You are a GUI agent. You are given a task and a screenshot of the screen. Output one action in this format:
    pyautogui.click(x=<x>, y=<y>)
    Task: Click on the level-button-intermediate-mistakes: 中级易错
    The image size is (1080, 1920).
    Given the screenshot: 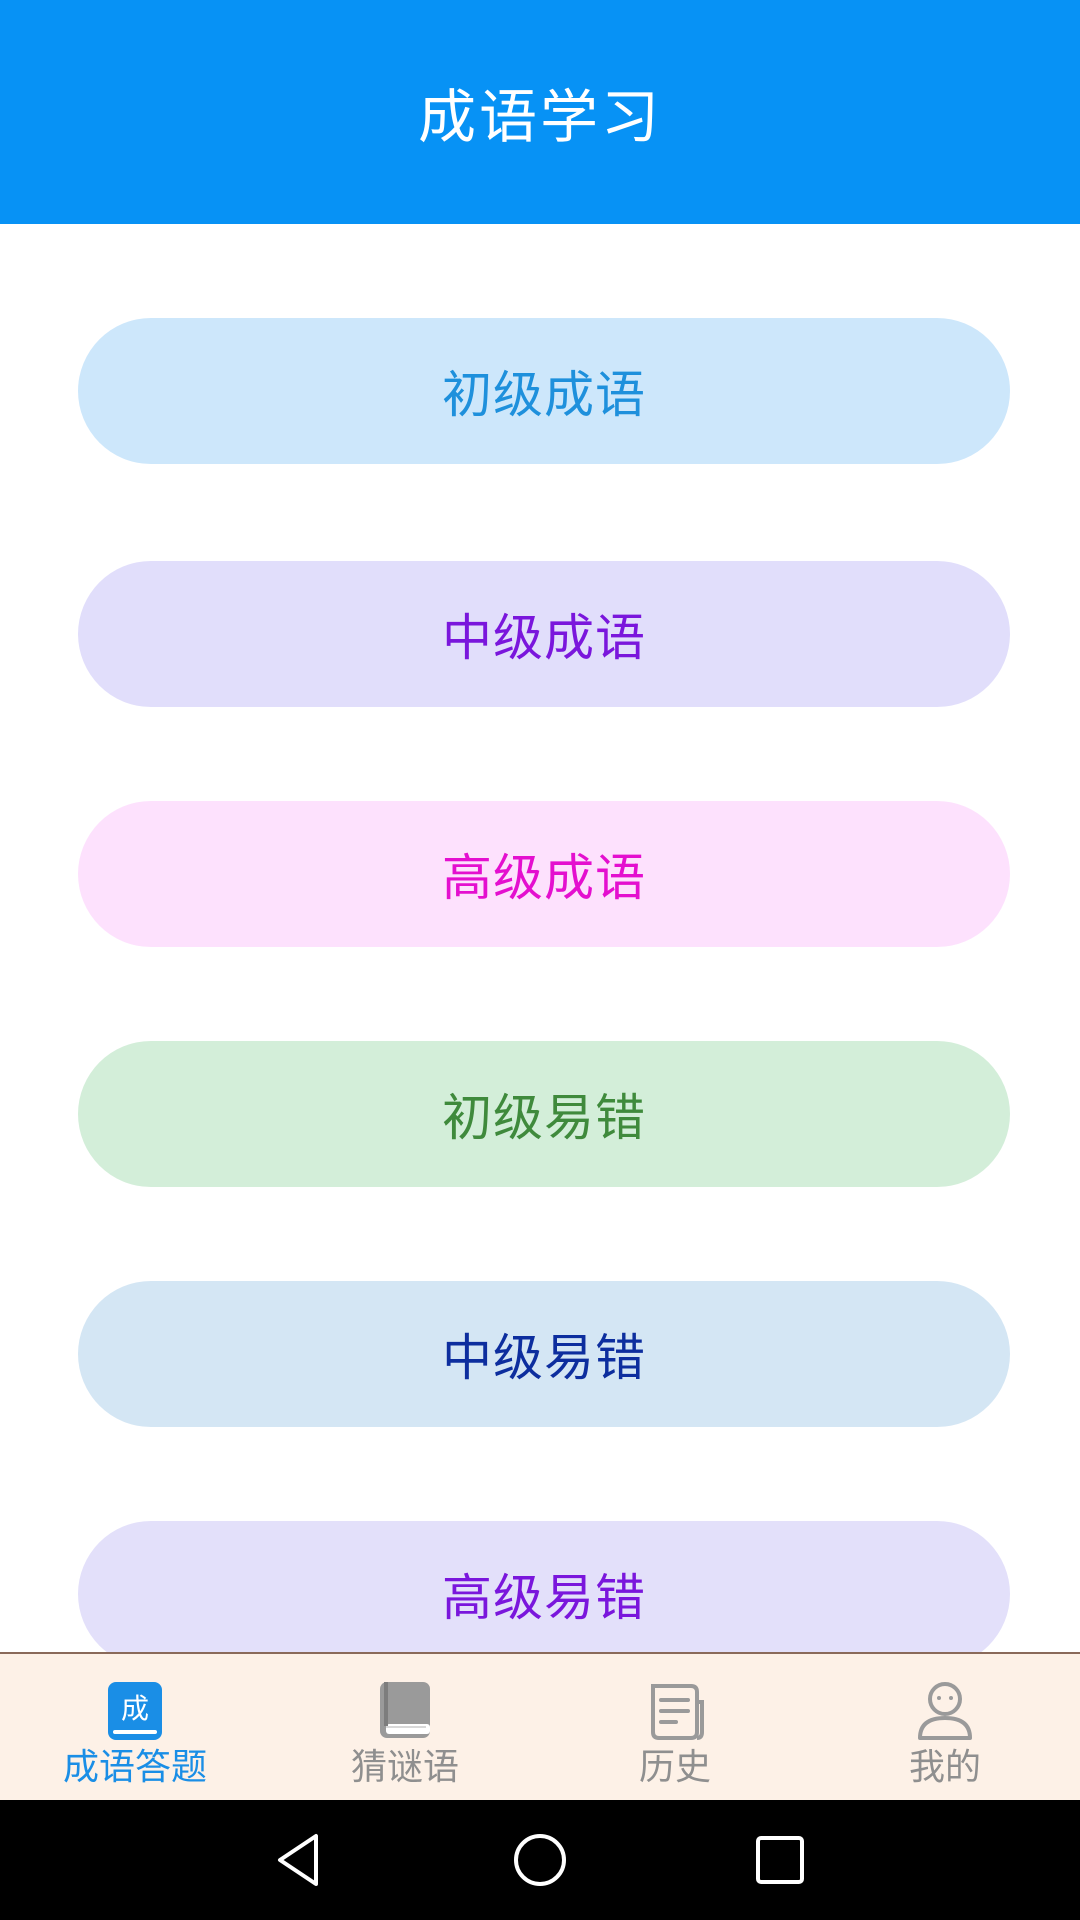 What is the action you would take?
    pyautogui.click(x=544, y=1354)
    